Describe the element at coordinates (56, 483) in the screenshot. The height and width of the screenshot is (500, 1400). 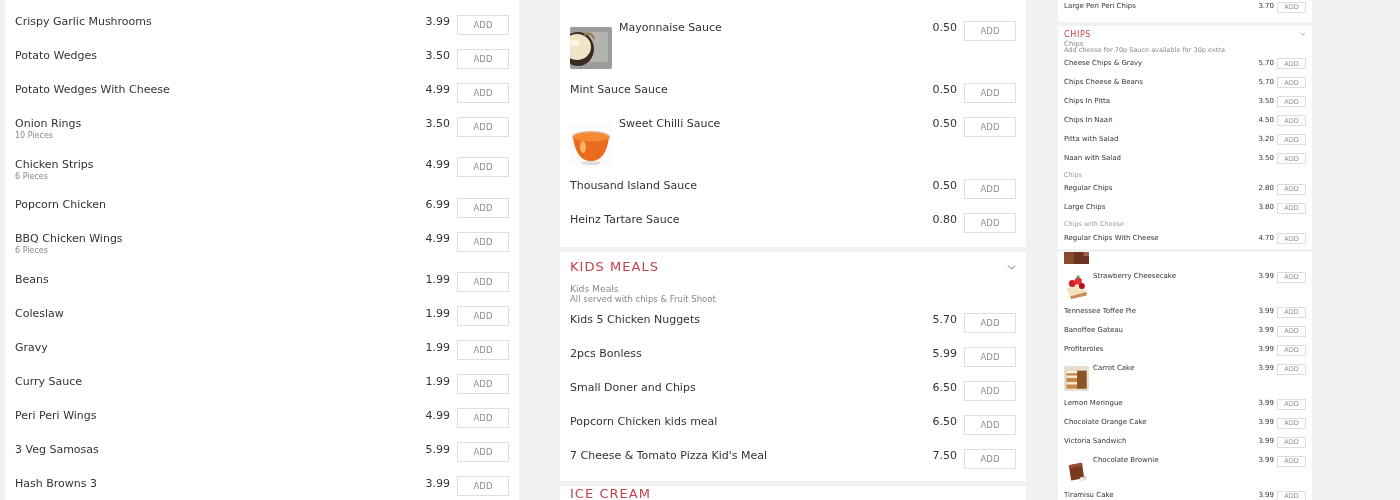
I see `item-name: Hash Browns 3` at that location.